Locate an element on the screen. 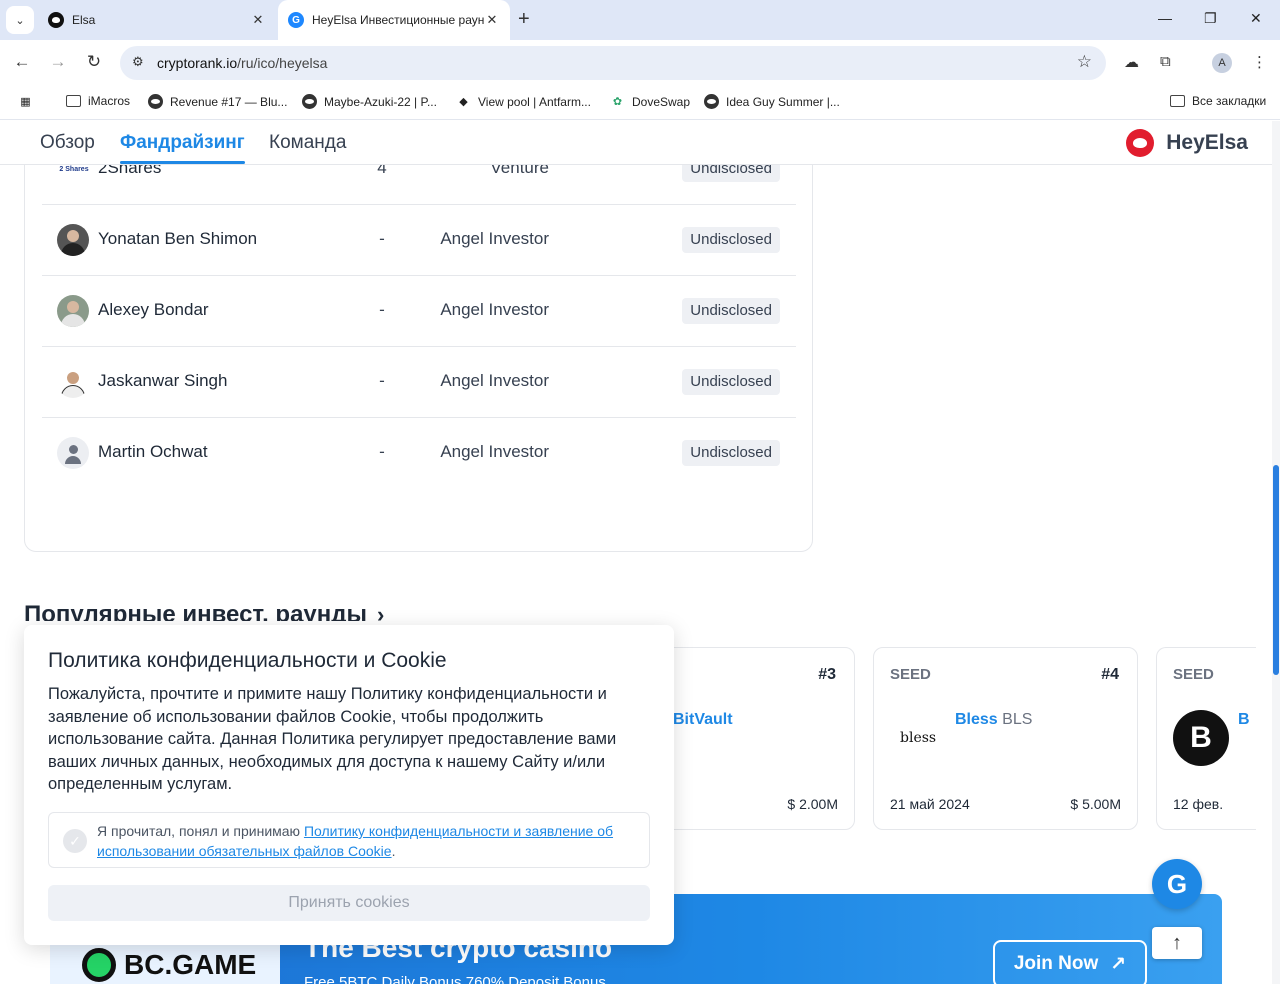  tab-fundraising: Фандрайзинг is located at coordinates (182, 143).